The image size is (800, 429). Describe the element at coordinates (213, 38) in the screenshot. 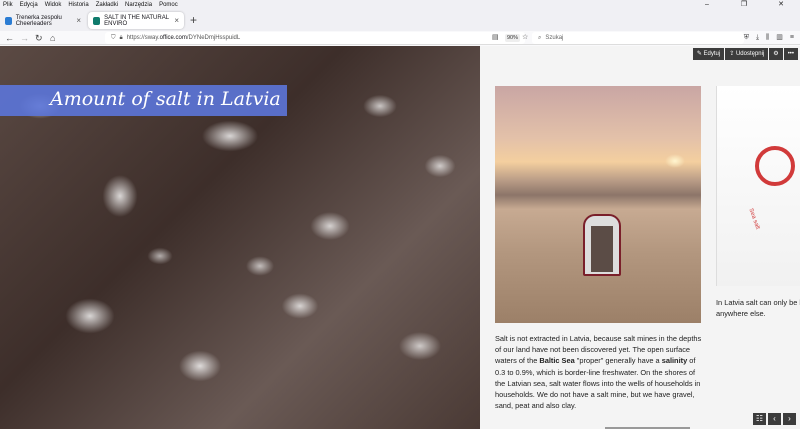

I see `url-path: /DYNeDmjHsspuidL` at that location.